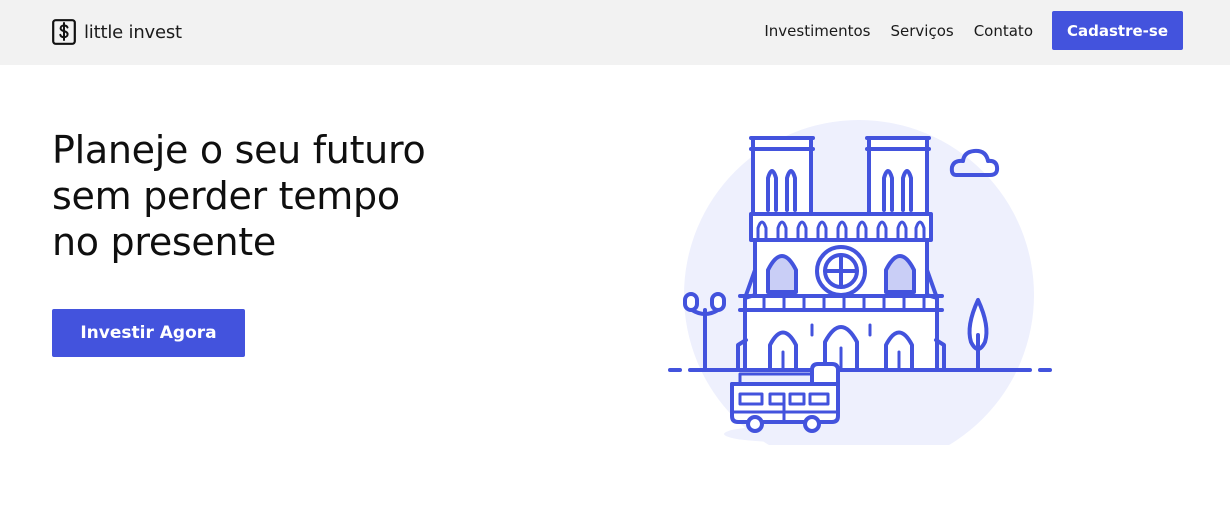  I want to click on hero-title-line-3: no presente, so click(164, 242).